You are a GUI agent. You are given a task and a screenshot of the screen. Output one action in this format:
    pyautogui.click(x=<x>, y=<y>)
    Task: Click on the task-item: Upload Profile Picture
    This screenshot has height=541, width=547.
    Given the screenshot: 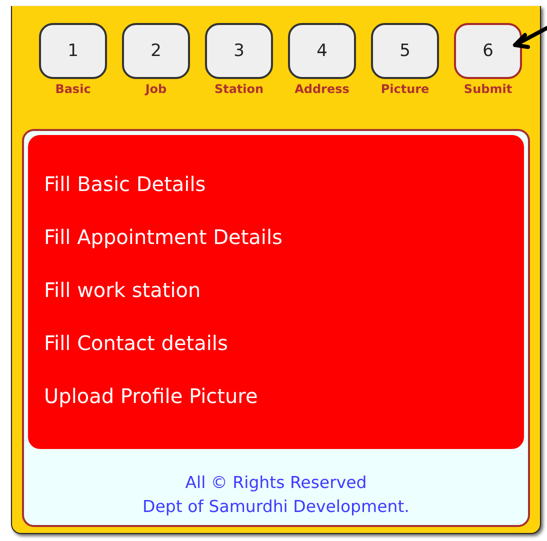 What is the action you would take?
    pyautogui.click(x=151, y=396)
    